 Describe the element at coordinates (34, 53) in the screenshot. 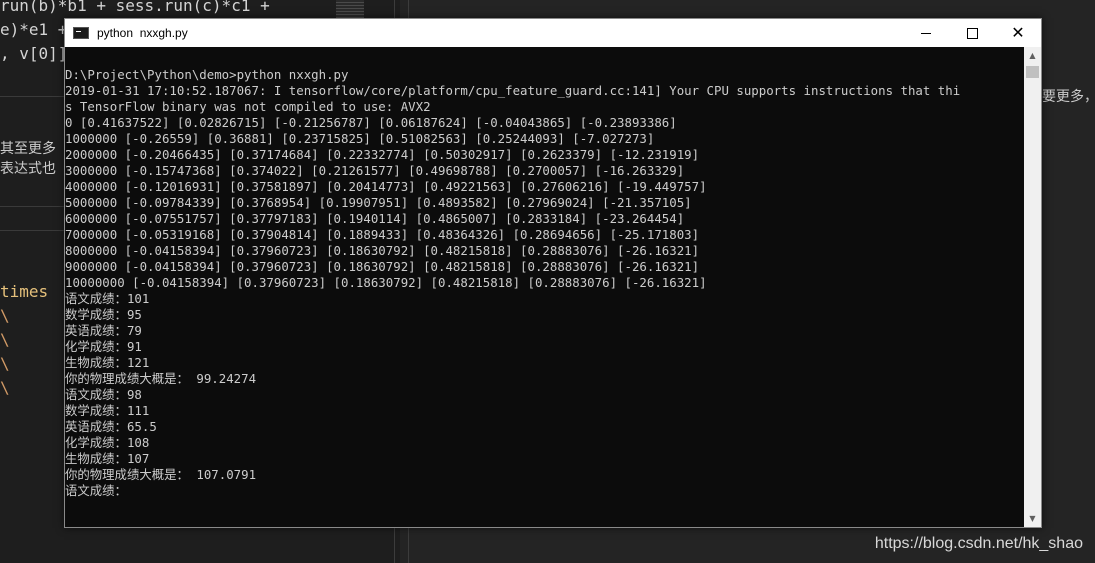

I see `code-line-3: , v[0]]` at that location.